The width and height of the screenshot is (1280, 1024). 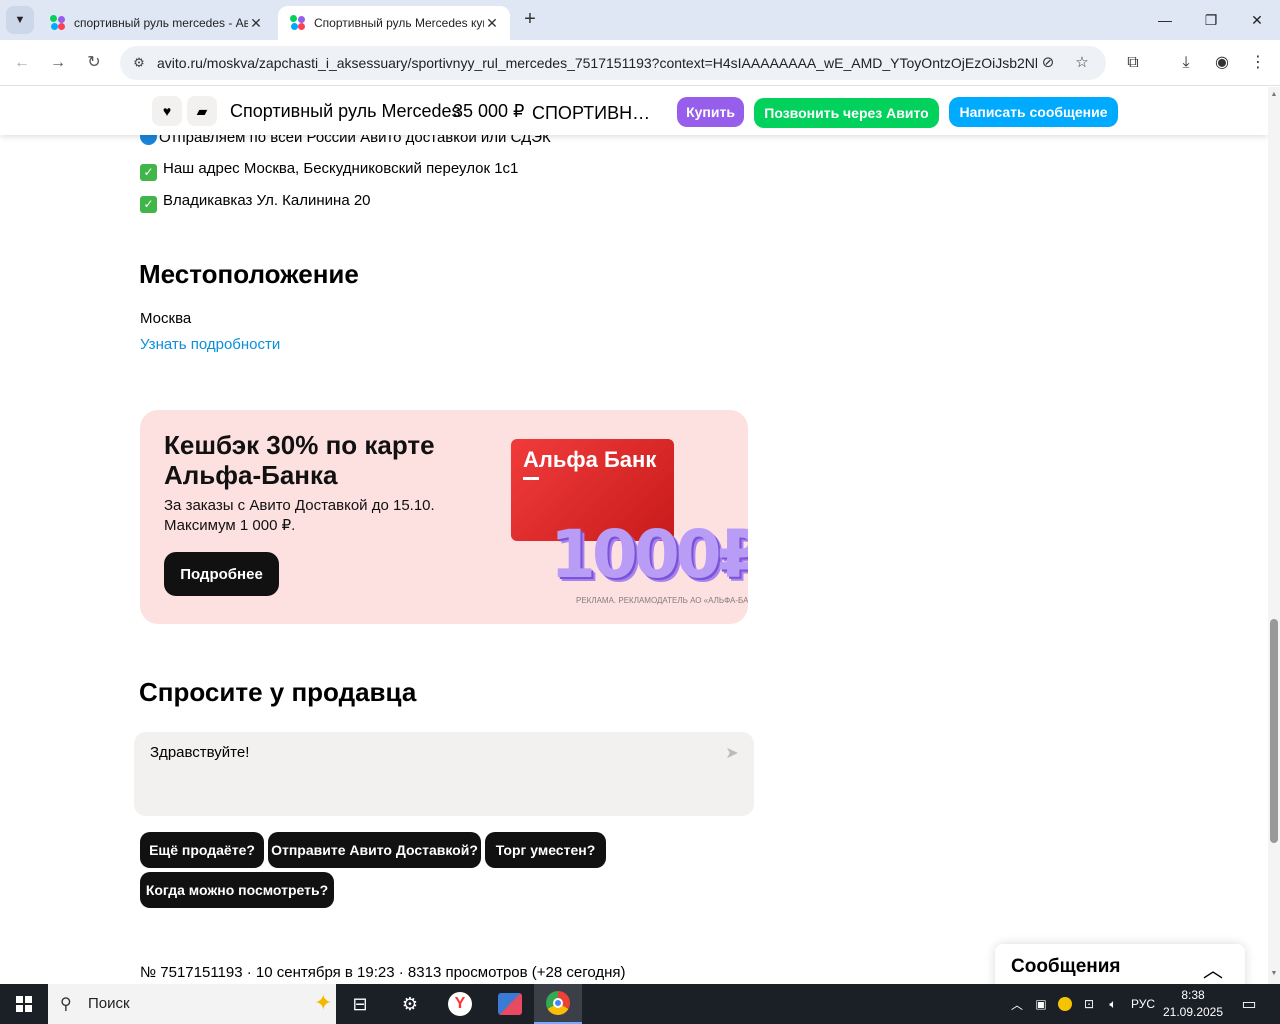 What do you see at coordinates (199, 752) in the screenshot?
I see `message-text: Здравствуйте!` at bounding box center [199, 752].